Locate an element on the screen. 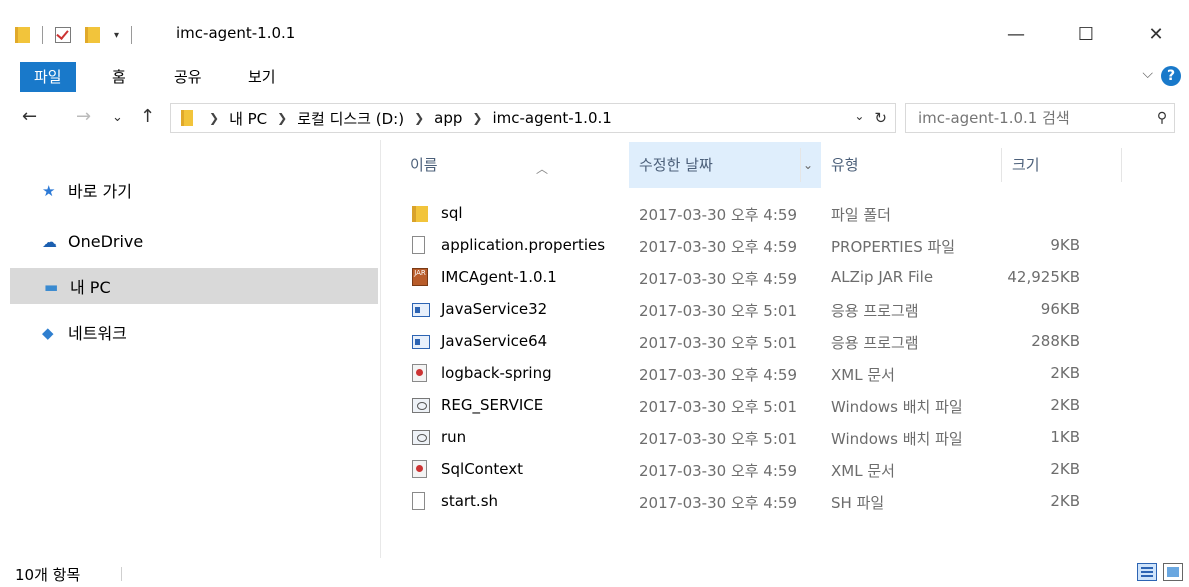 This screenshot has width=1189, height=587. chevron-down-icon: ⌄ is located at coordinates (808, 165).